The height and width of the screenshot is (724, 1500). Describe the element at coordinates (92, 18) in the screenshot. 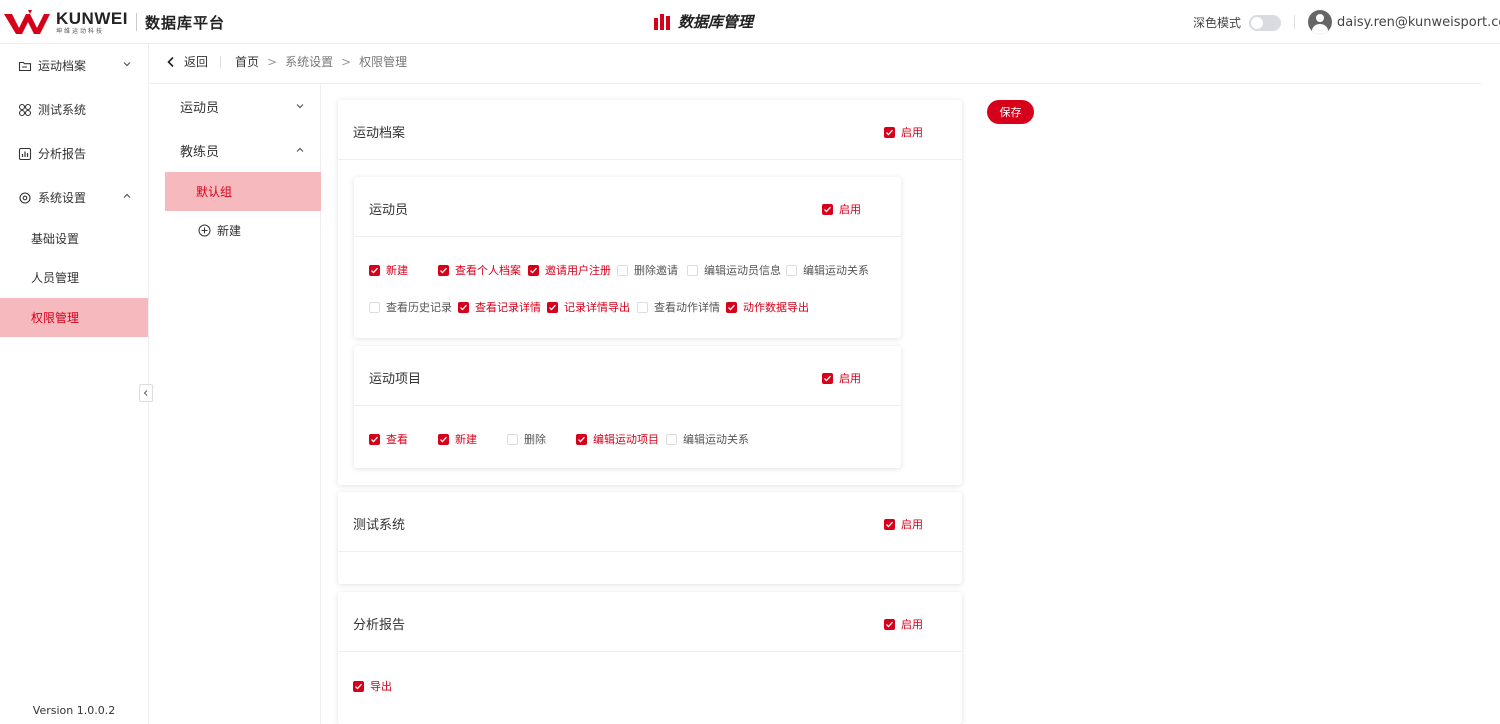

I see `logo-word: KUNWEI` at that location.